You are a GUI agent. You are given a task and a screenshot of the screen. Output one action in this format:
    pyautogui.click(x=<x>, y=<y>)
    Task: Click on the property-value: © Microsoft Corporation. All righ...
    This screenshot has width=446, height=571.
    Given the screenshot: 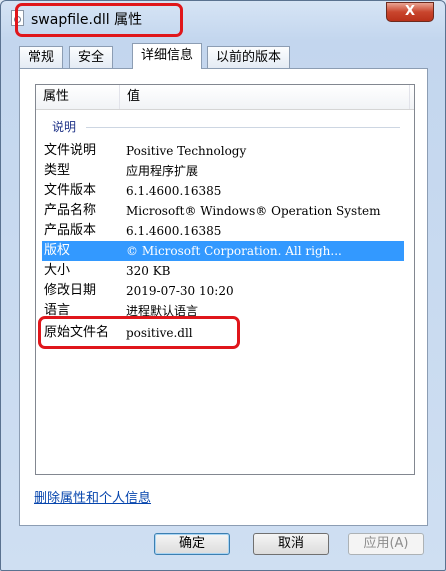 What is the action you would take?
    pyautogui.click(x=234, y=251)
    